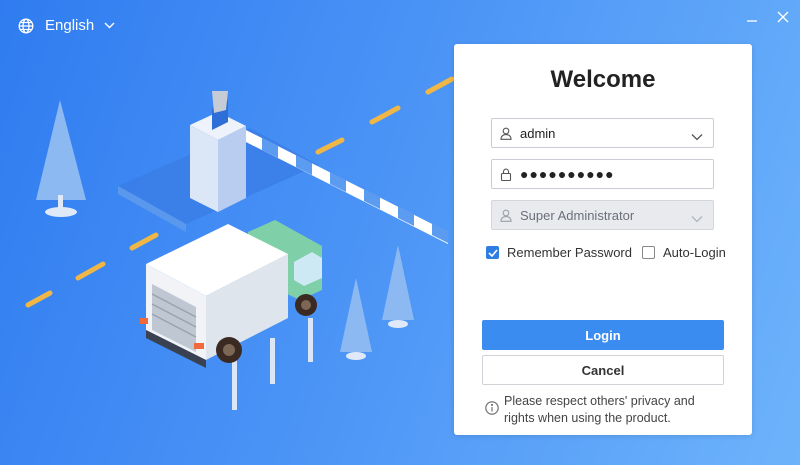 This screenshot has height=465, width=800. I want to click on username-value: admin, so click(538, 133).